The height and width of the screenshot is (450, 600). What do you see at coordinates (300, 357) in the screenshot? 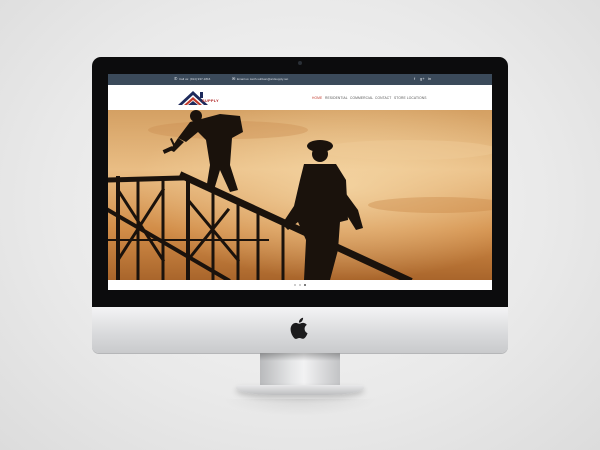
I see `stand-shadow` at bounding box center [300, 357].